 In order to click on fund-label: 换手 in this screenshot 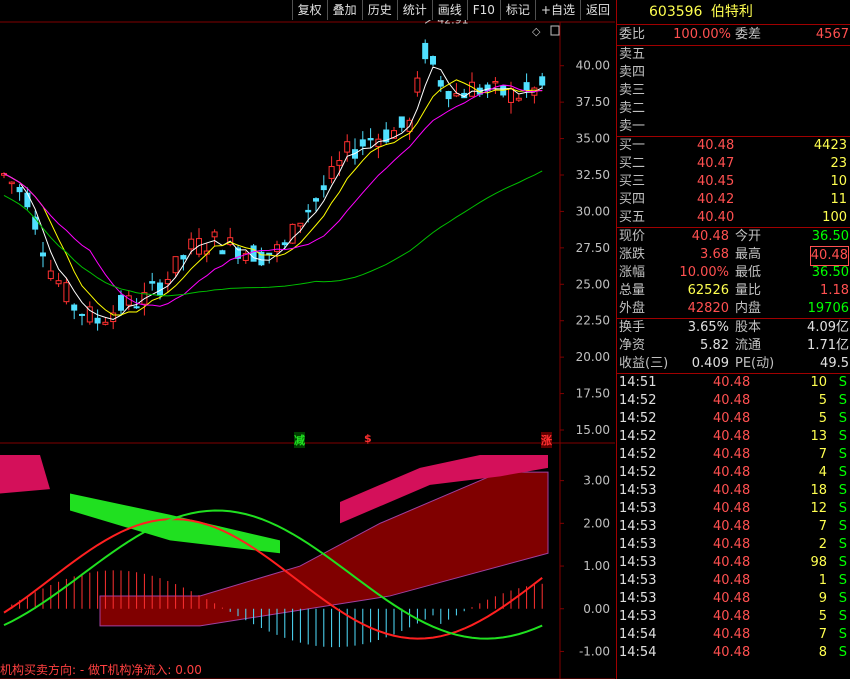, I will do `click(632, 327)`.